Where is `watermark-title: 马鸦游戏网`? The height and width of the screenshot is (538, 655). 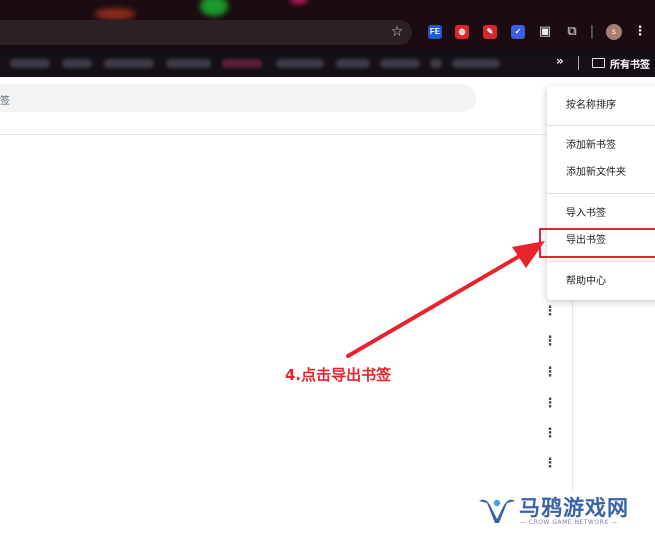 watermark-title: 马鸦游戏网 is located at coordinates (574, 508).